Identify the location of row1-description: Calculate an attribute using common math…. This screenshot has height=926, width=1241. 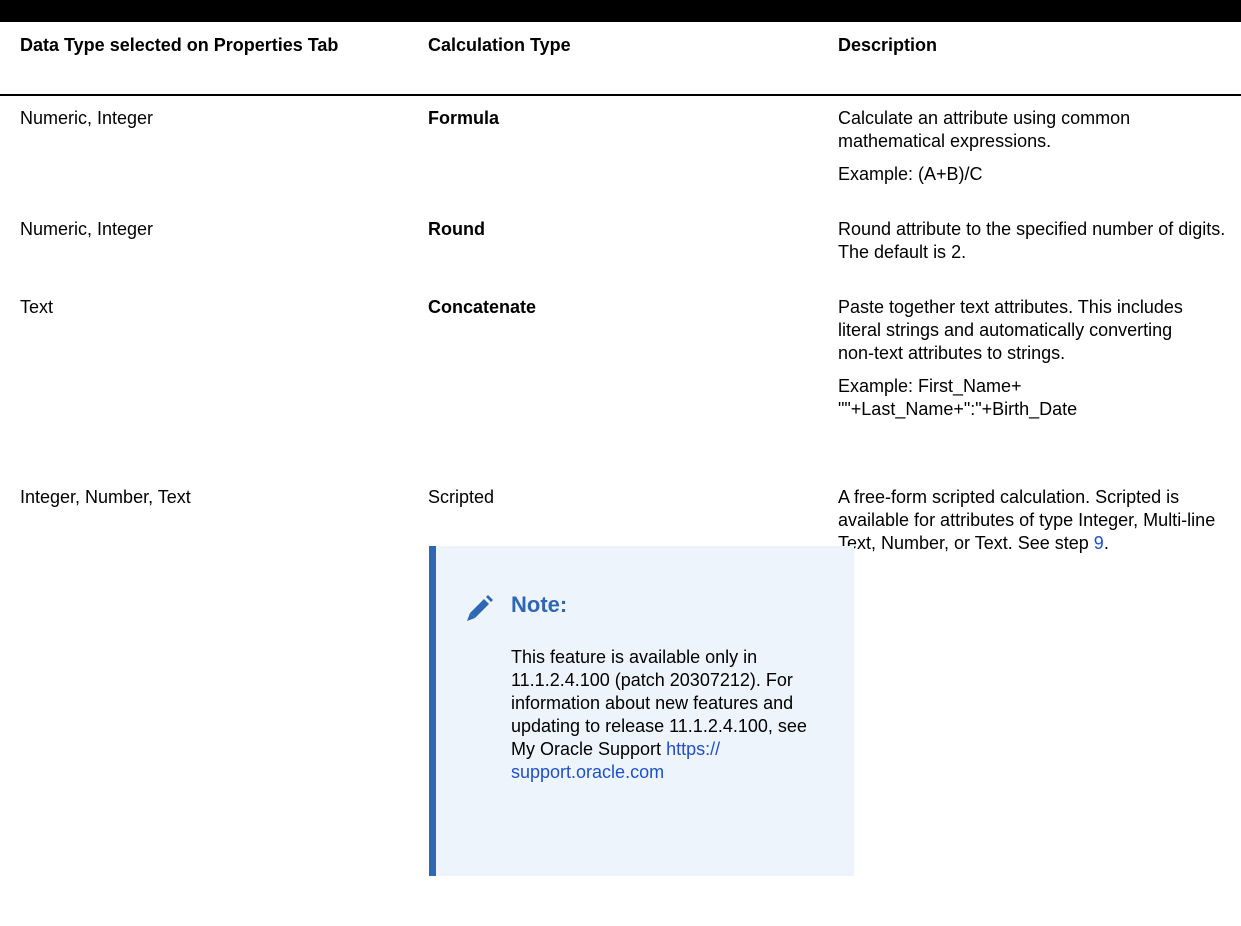
(1038, 151).